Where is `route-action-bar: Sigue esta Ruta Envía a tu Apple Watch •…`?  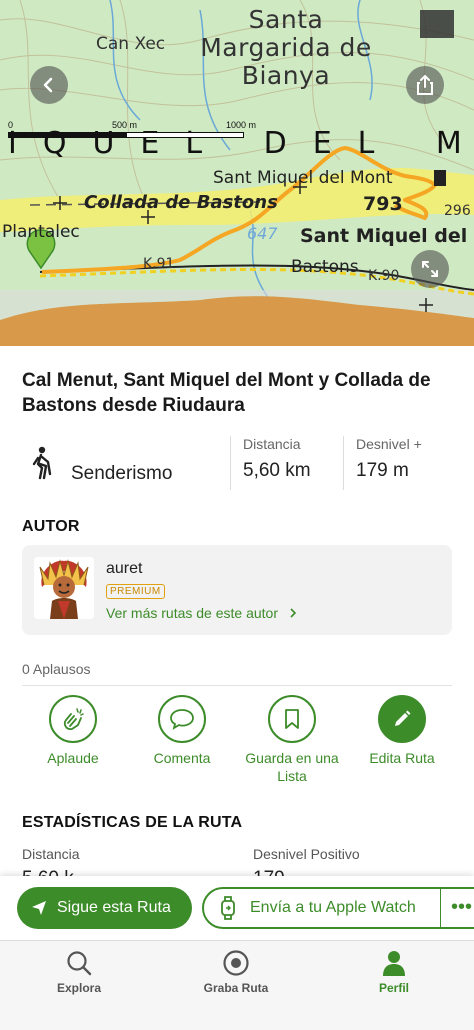 route-action-bar: Sigue esta Ruta Envía a tu Apple Watch •… is located at coordinates (237, 908).